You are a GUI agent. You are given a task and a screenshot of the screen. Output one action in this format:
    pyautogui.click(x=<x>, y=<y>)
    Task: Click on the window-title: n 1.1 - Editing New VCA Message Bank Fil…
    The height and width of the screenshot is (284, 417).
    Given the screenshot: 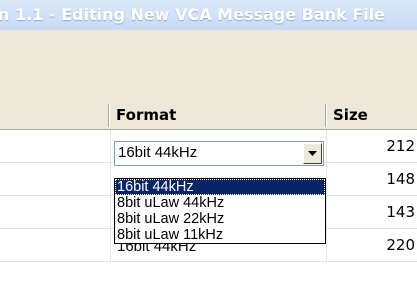 What is the action you would take?
    pyautogui.click(x=193, y=14)
    